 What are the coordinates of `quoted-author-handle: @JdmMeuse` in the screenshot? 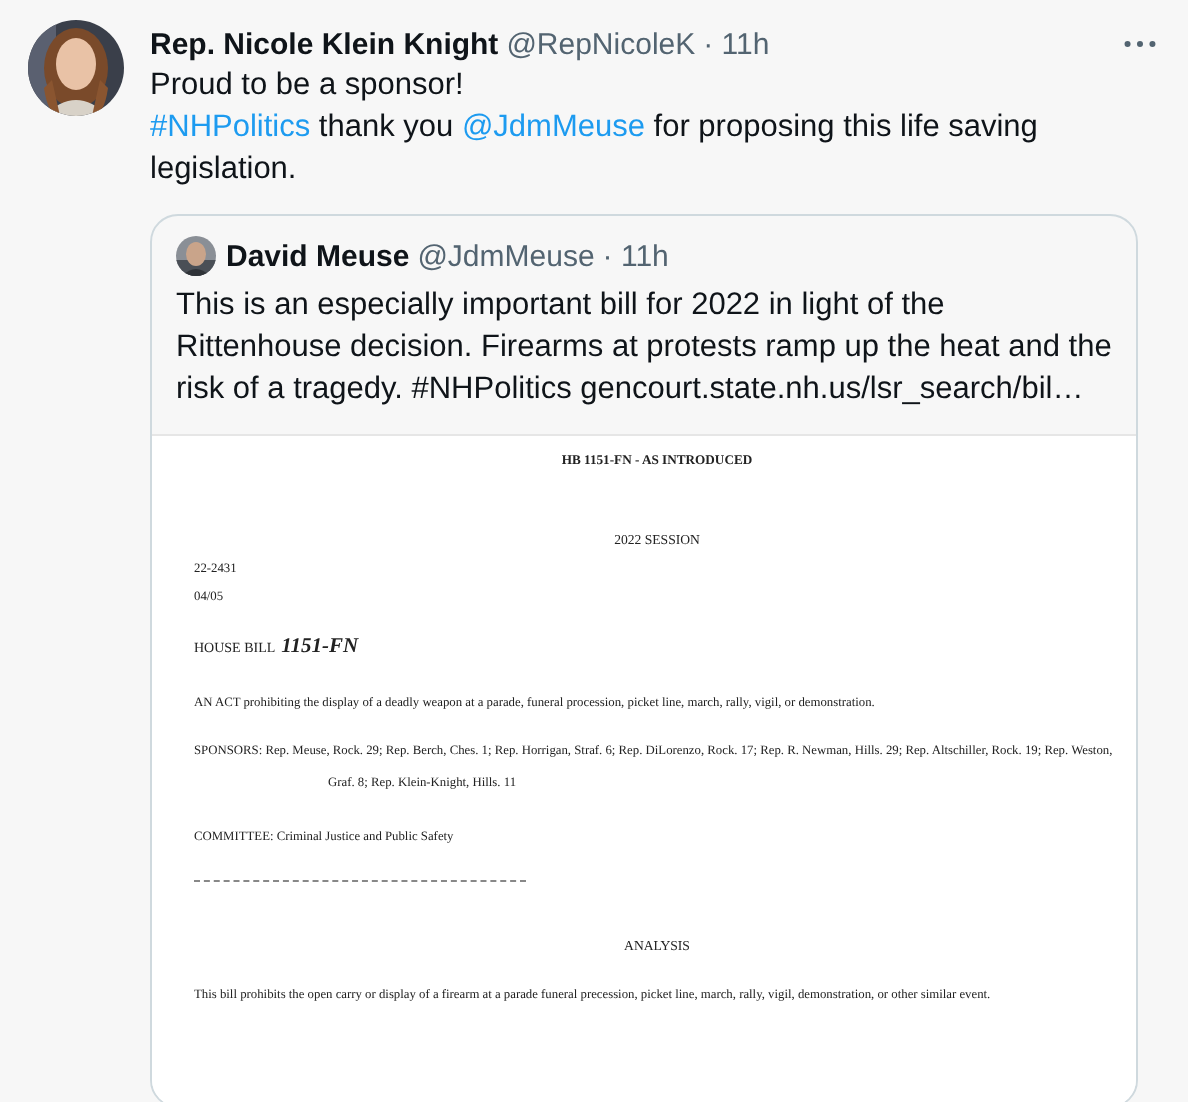 It's located at (506, 256).